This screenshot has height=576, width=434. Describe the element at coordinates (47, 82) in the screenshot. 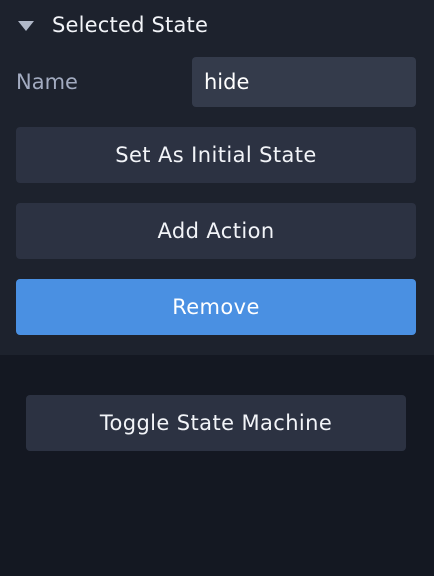

I see `name-label: Name` at that location.